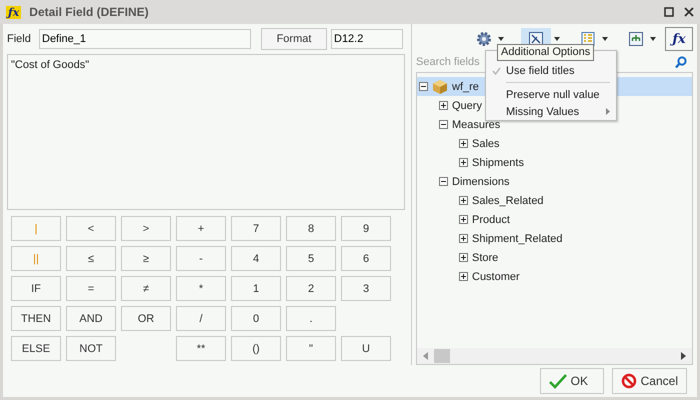  What do you see at coordinates (508, 200) in the screenshot?
I see `tree-label: Sales_Related` at bounding box center [508, 200].